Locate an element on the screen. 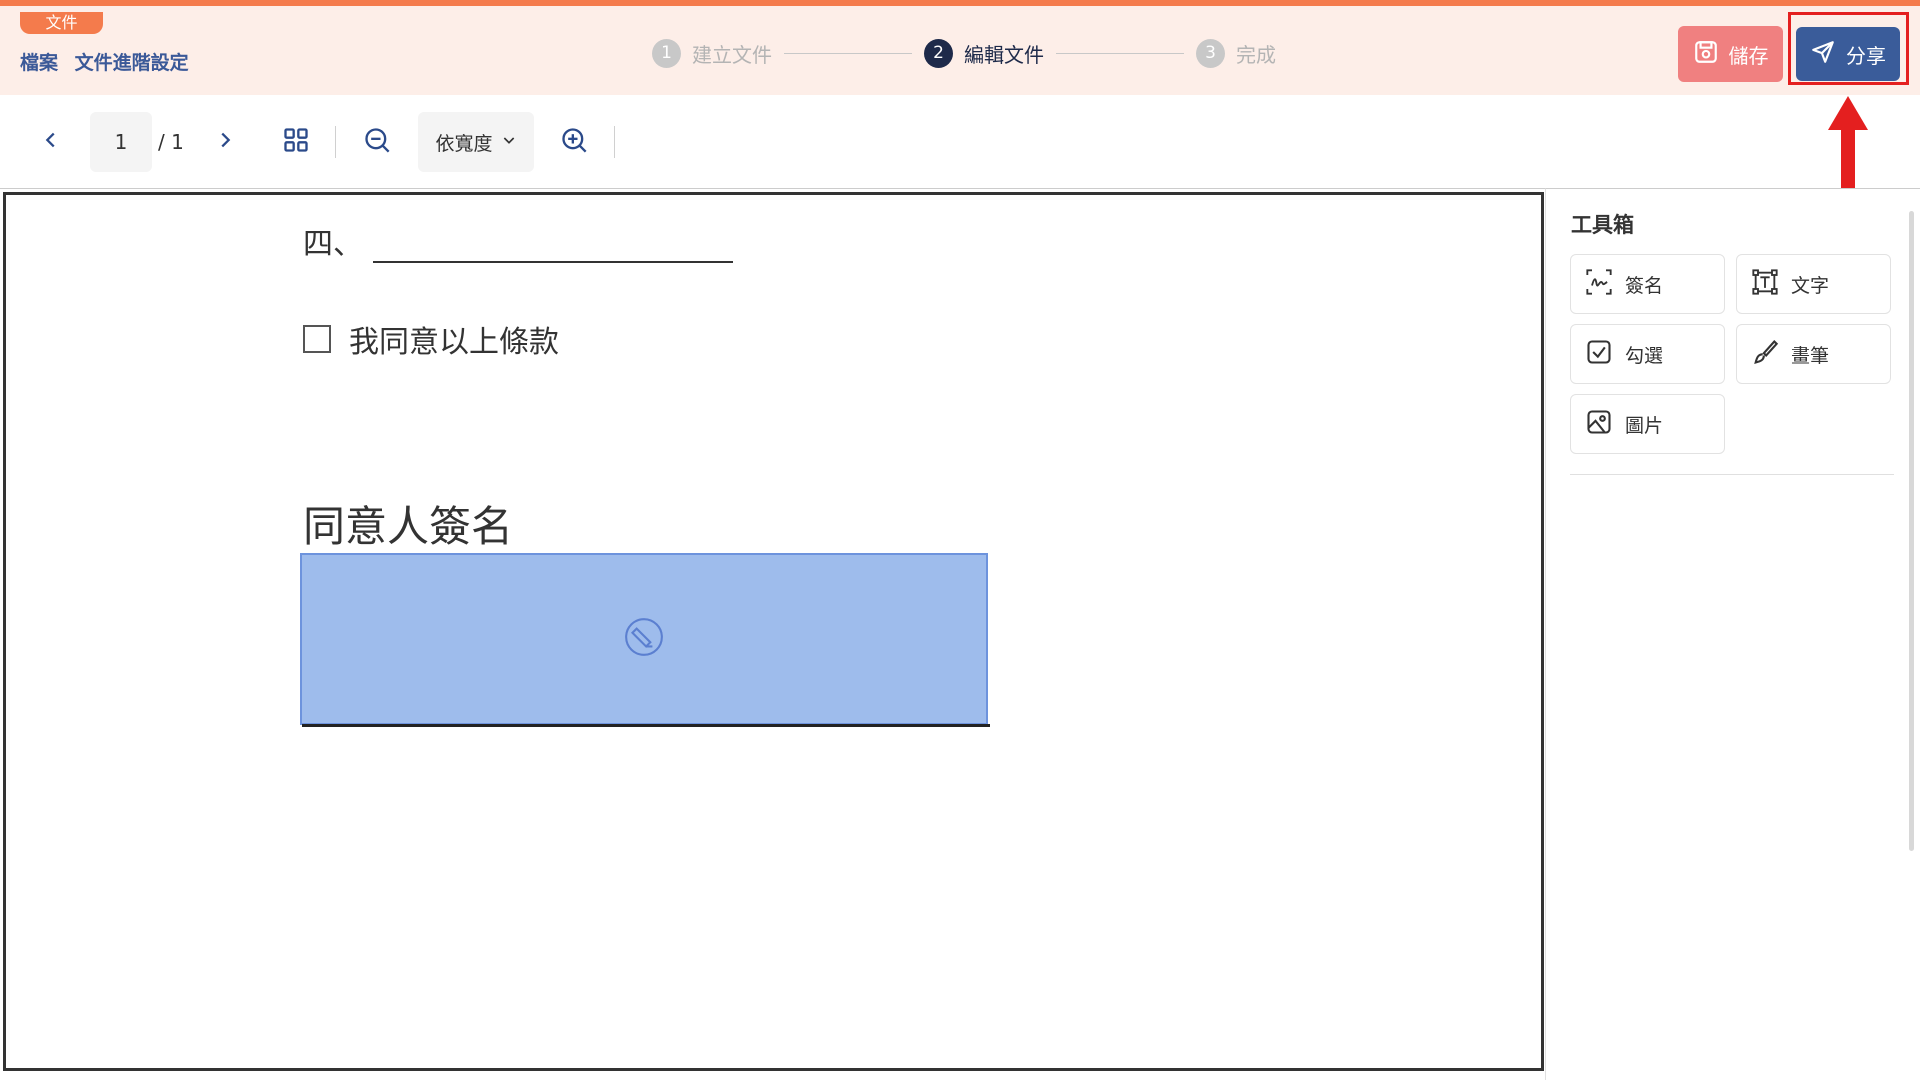  document-item-four: 四、 is located at coordinates (518, 241).